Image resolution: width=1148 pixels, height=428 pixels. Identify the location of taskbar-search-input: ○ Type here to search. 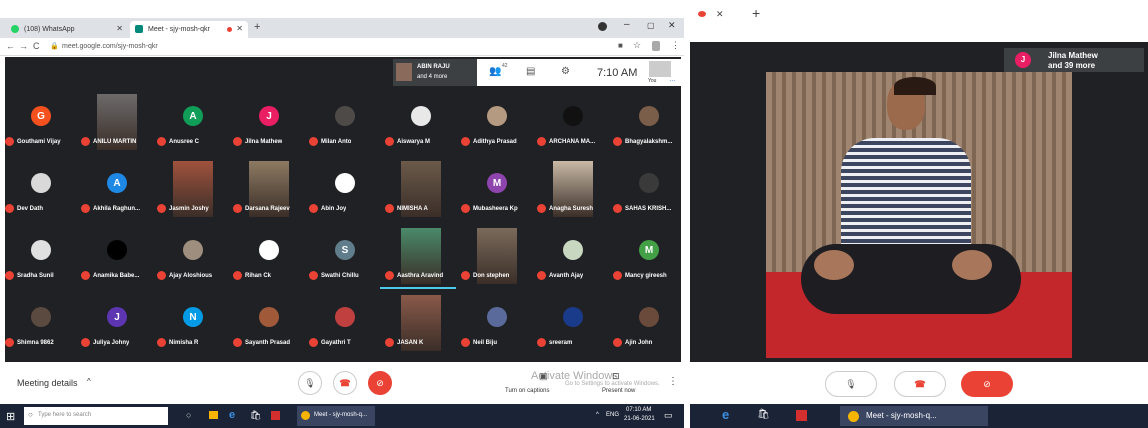
(96, 416).